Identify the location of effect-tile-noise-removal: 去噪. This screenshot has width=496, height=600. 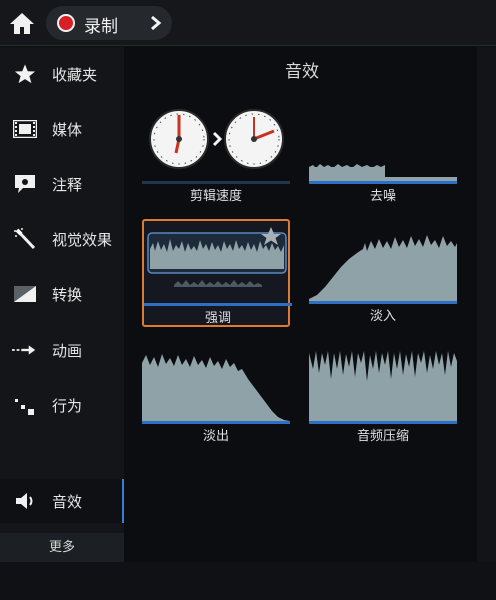
(383, 151).